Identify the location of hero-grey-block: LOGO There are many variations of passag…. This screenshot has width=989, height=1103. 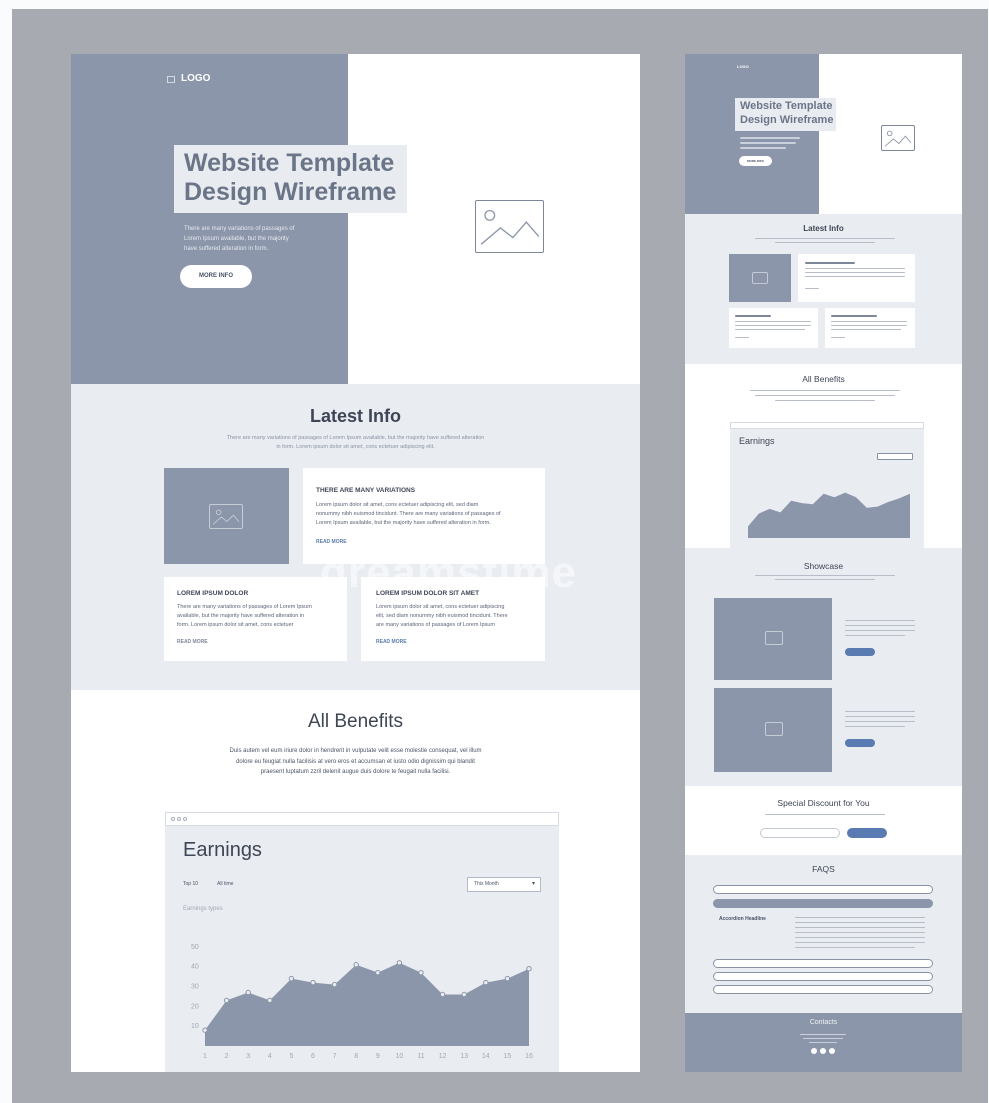
(209, 219).